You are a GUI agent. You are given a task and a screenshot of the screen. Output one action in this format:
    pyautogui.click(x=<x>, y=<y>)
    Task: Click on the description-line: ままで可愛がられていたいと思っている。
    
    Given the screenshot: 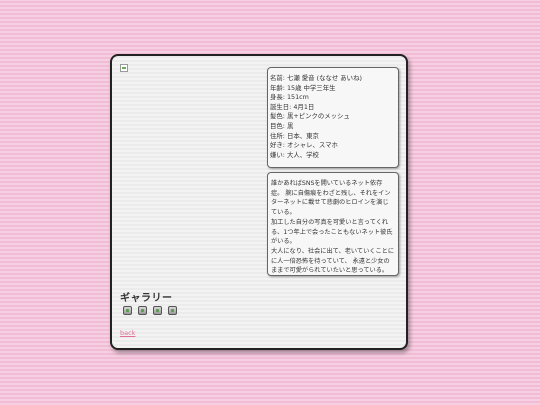 What is the action you would take?
    pyautogui.click(x=330, y=271)
    